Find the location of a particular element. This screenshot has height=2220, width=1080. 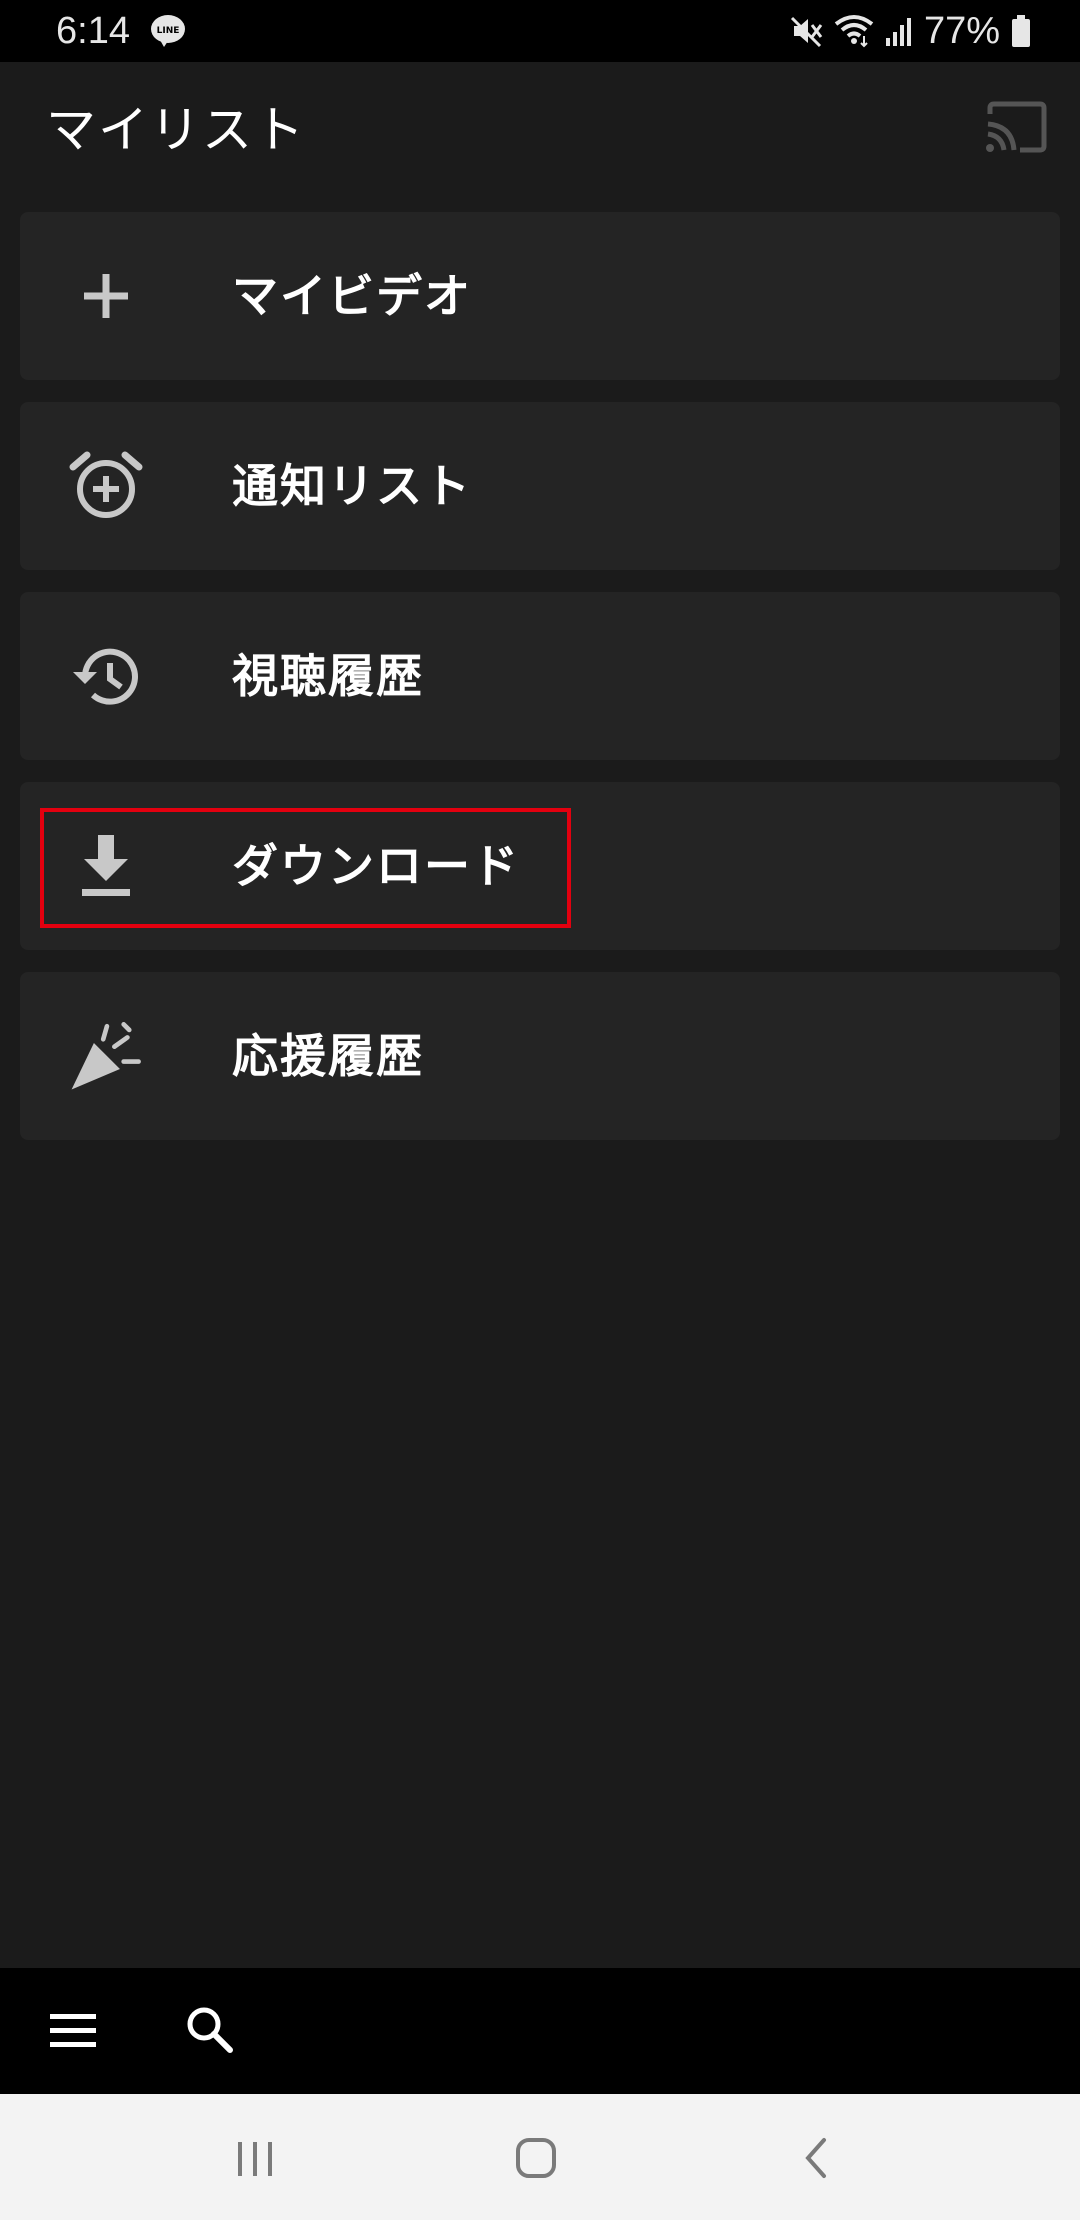

status-time: 6:14 is located at coordinates (93, 31).